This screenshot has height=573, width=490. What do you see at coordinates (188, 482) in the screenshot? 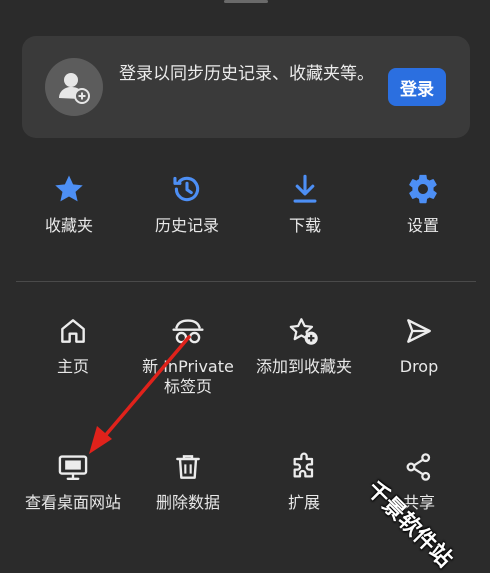
I see `delete-data-button: 删除数据` at bounding box center [188, 482].